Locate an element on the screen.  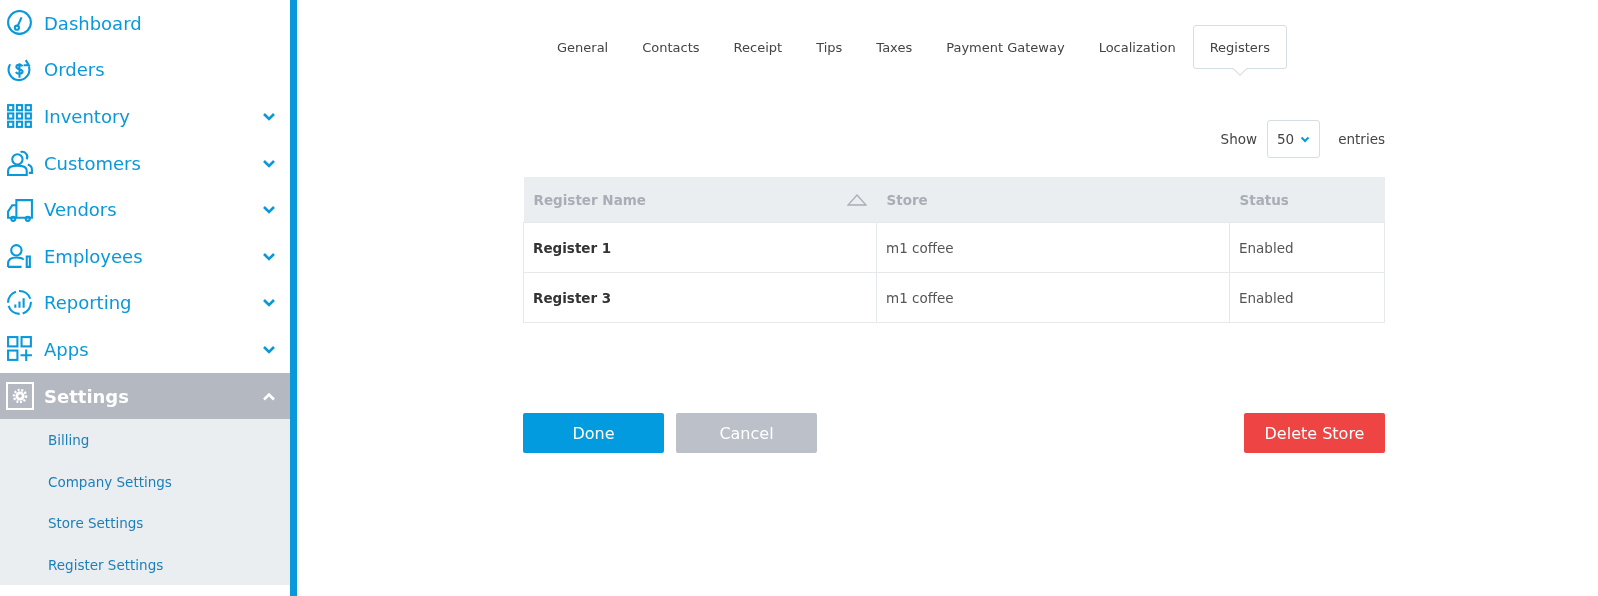
tab: Payment Gateway is located at coordinates (1005, 47).